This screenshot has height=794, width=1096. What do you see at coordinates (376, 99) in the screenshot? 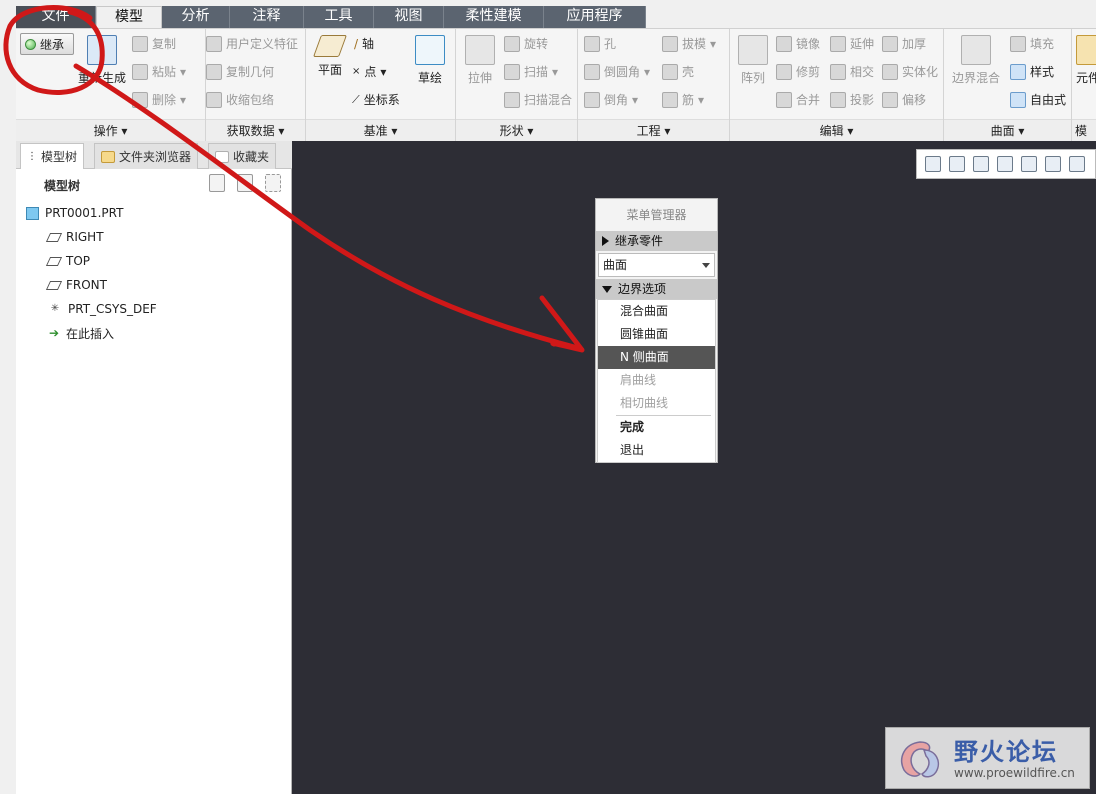
I see `csys-button: ⟋ 坐标系` at bounding box center [376, 99].